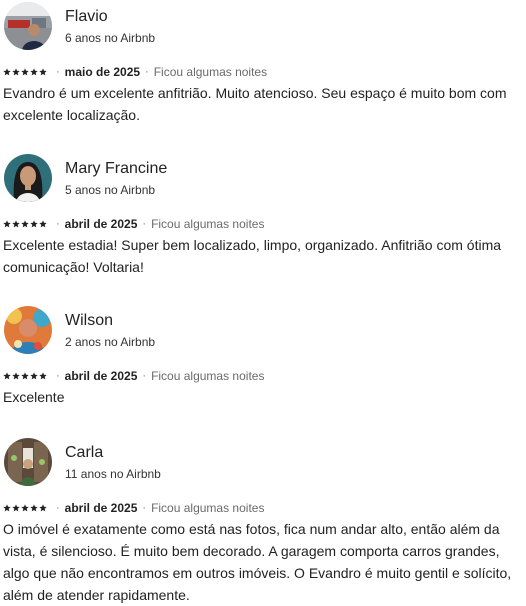 This screenshot has height=606, width=526. What do you see at coordinates (263, 27) in the screenshot?
I see `review-header: Flavio 6 anos no Airbnb` at bounding box center [263, 27].